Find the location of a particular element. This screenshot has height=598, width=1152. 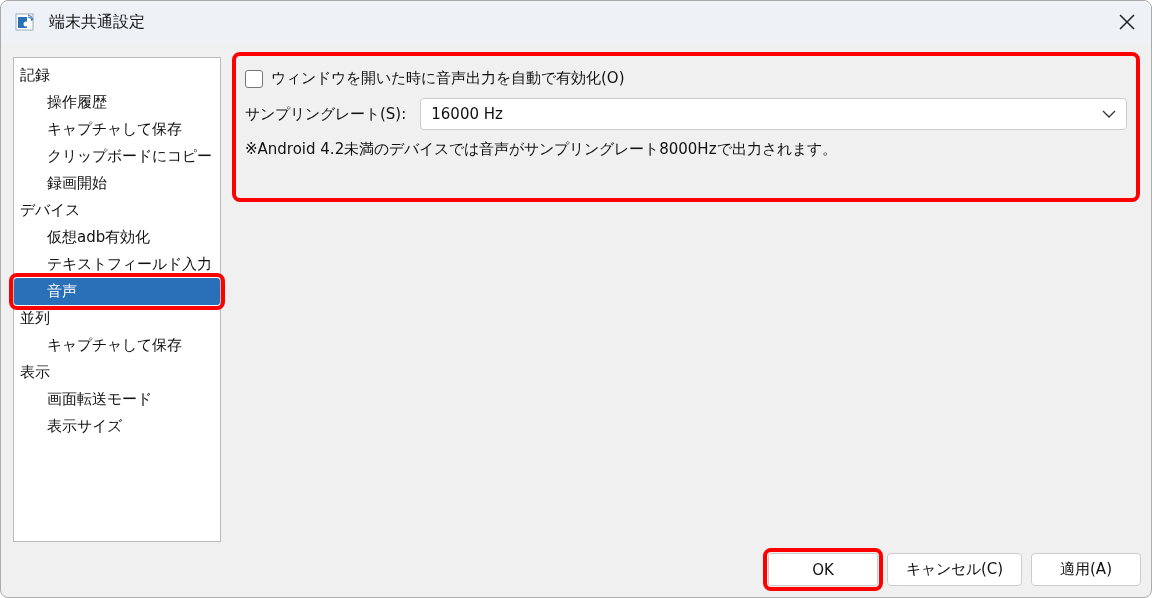

dialog-button: キャンセル(C) is located at coordinates (954, 569).